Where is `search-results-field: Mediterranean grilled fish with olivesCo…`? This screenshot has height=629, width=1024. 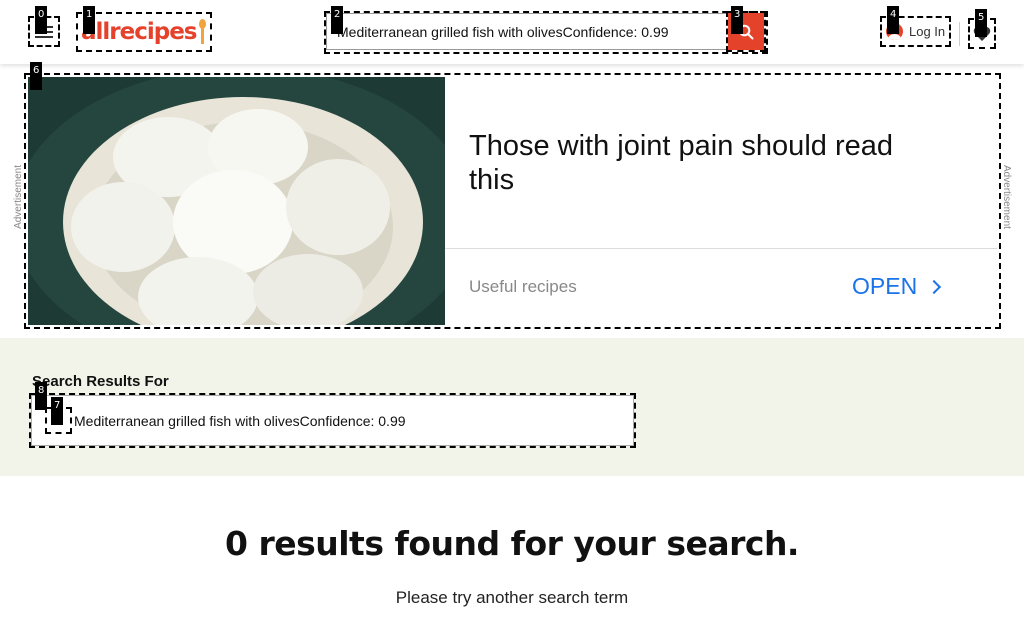 search-results-field: Mediterranean grilled fish with olivesCo… is located at coordinates (332, 420).